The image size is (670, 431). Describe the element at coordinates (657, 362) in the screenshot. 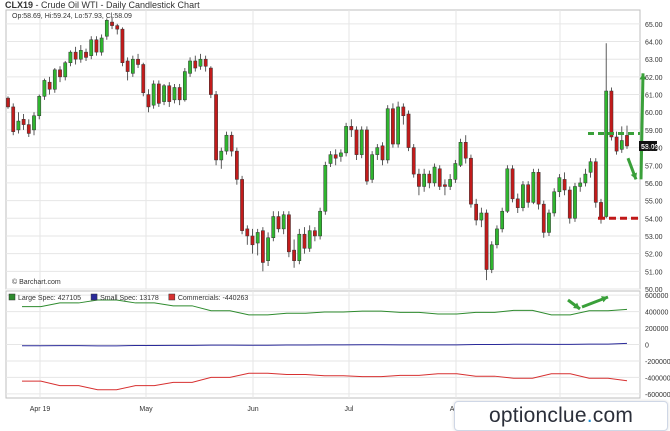

I see `cot-tick-label: -200000` at that location.